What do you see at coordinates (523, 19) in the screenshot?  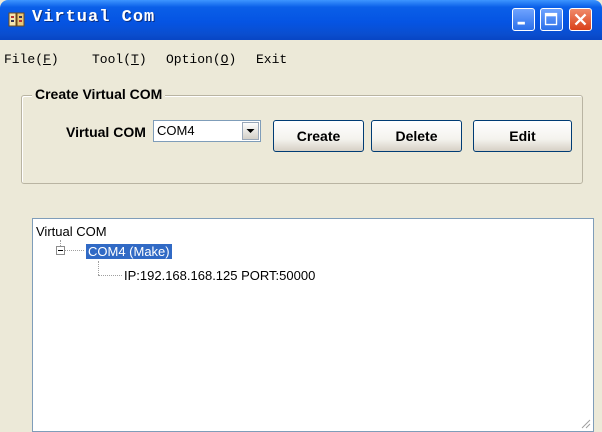 I see `minimize-button` at bounding box center [523, 19].